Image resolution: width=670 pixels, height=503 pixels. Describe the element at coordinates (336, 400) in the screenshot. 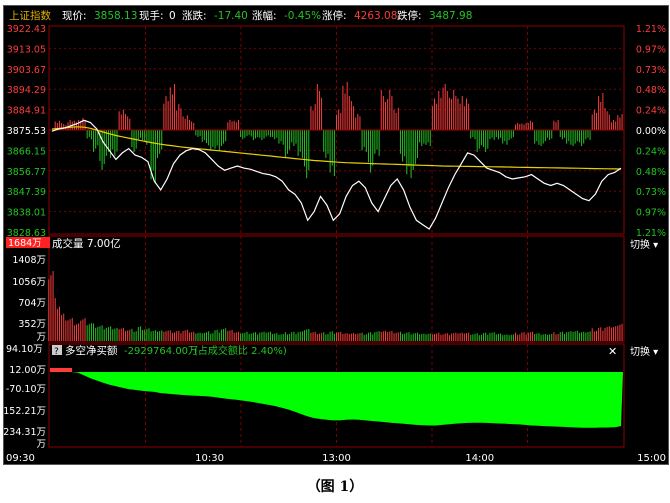

I see `netbuy-area` at that location.